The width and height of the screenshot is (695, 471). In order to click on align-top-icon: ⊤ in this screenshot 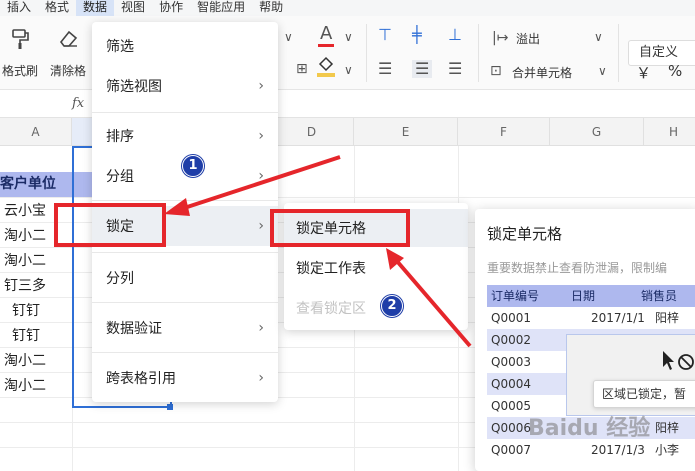, I will do `click(385, 35)`.